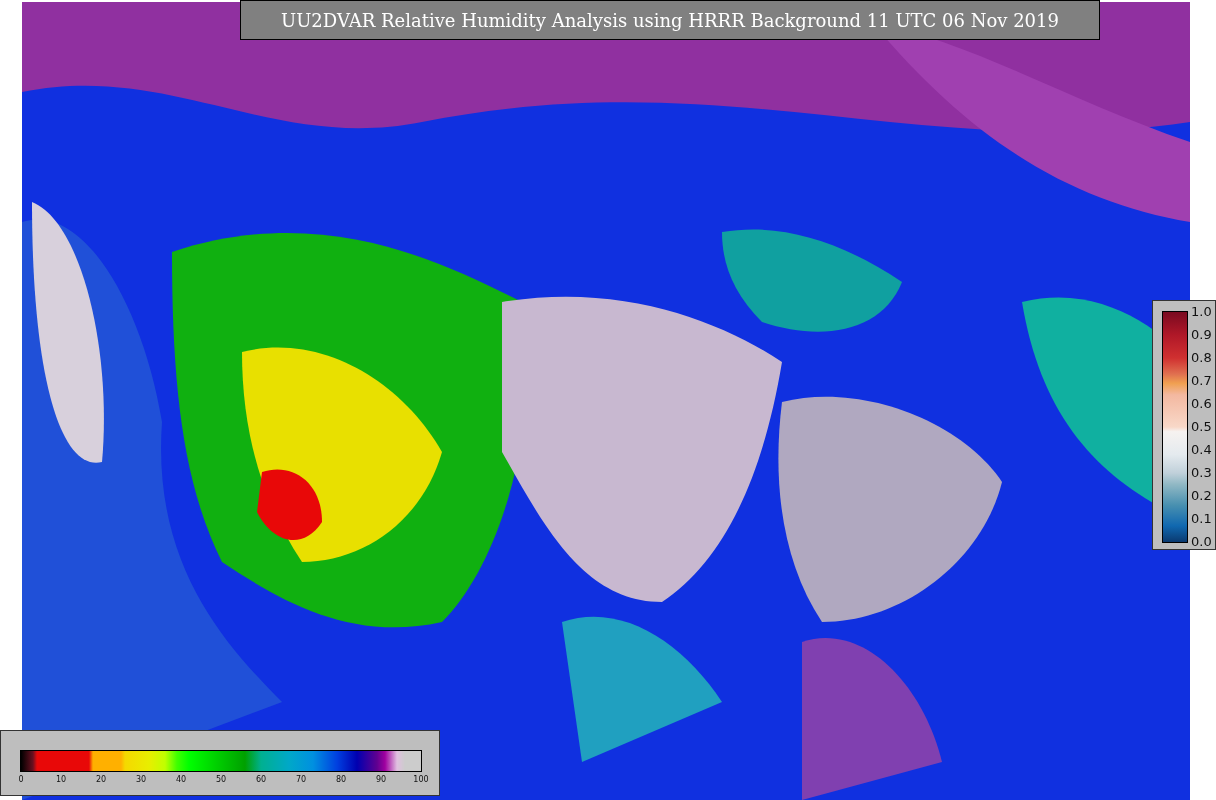 The width and height of the screenshot is (1216, 800). I want to click on colorbar-tick-label: 1.0, so click(1201, 311).